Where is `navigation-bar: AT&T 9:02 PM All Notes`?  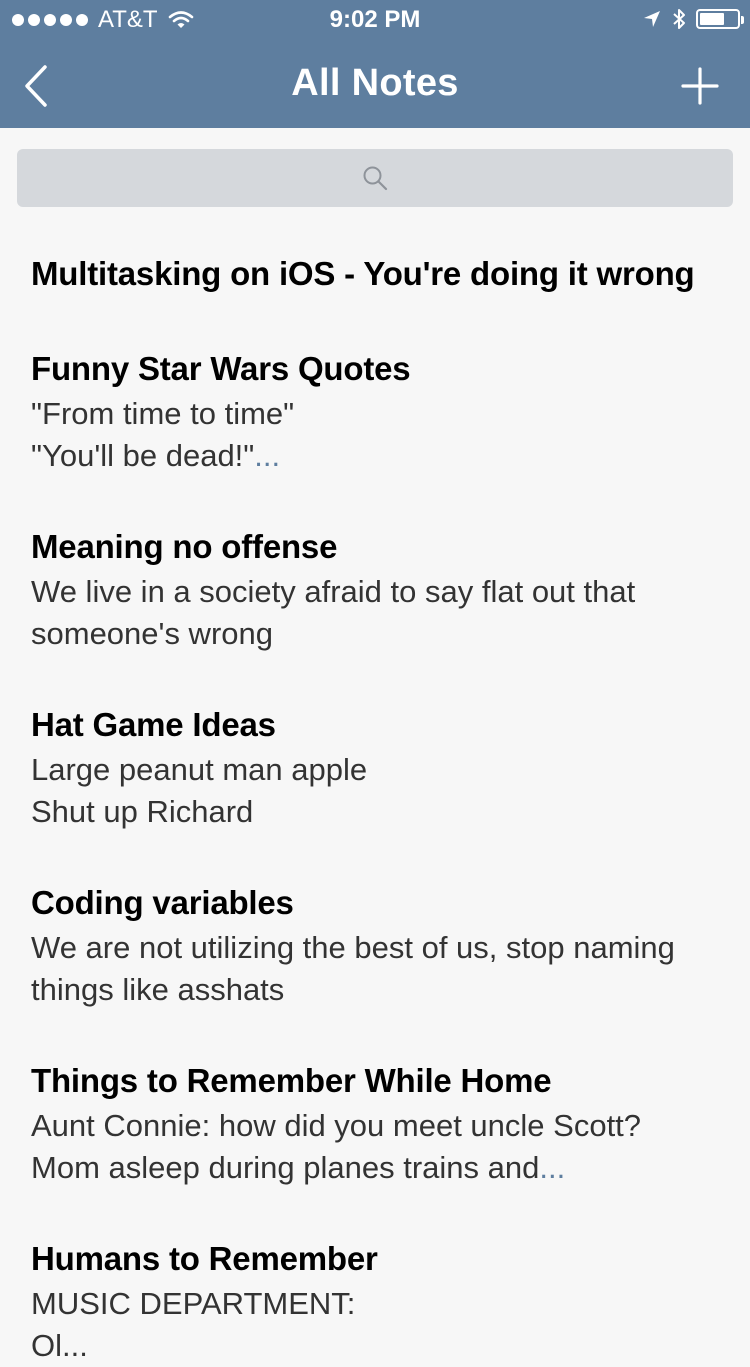
navigation-bar: AT&T 9:02 PM All Notes is located at coordinates (375, 64).